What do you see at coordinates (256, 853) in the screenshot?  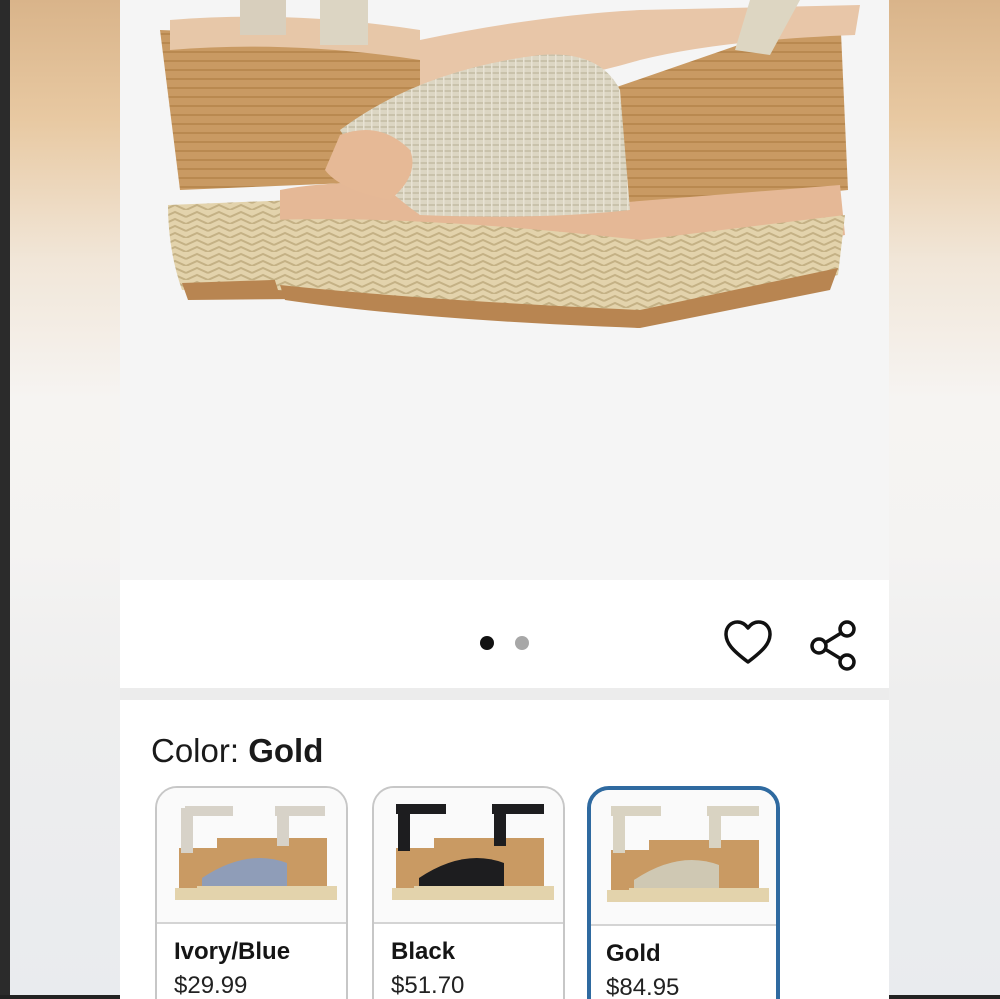 I see `sandal-thumbnail-ivory-blue` at bounding box center [256, 853].